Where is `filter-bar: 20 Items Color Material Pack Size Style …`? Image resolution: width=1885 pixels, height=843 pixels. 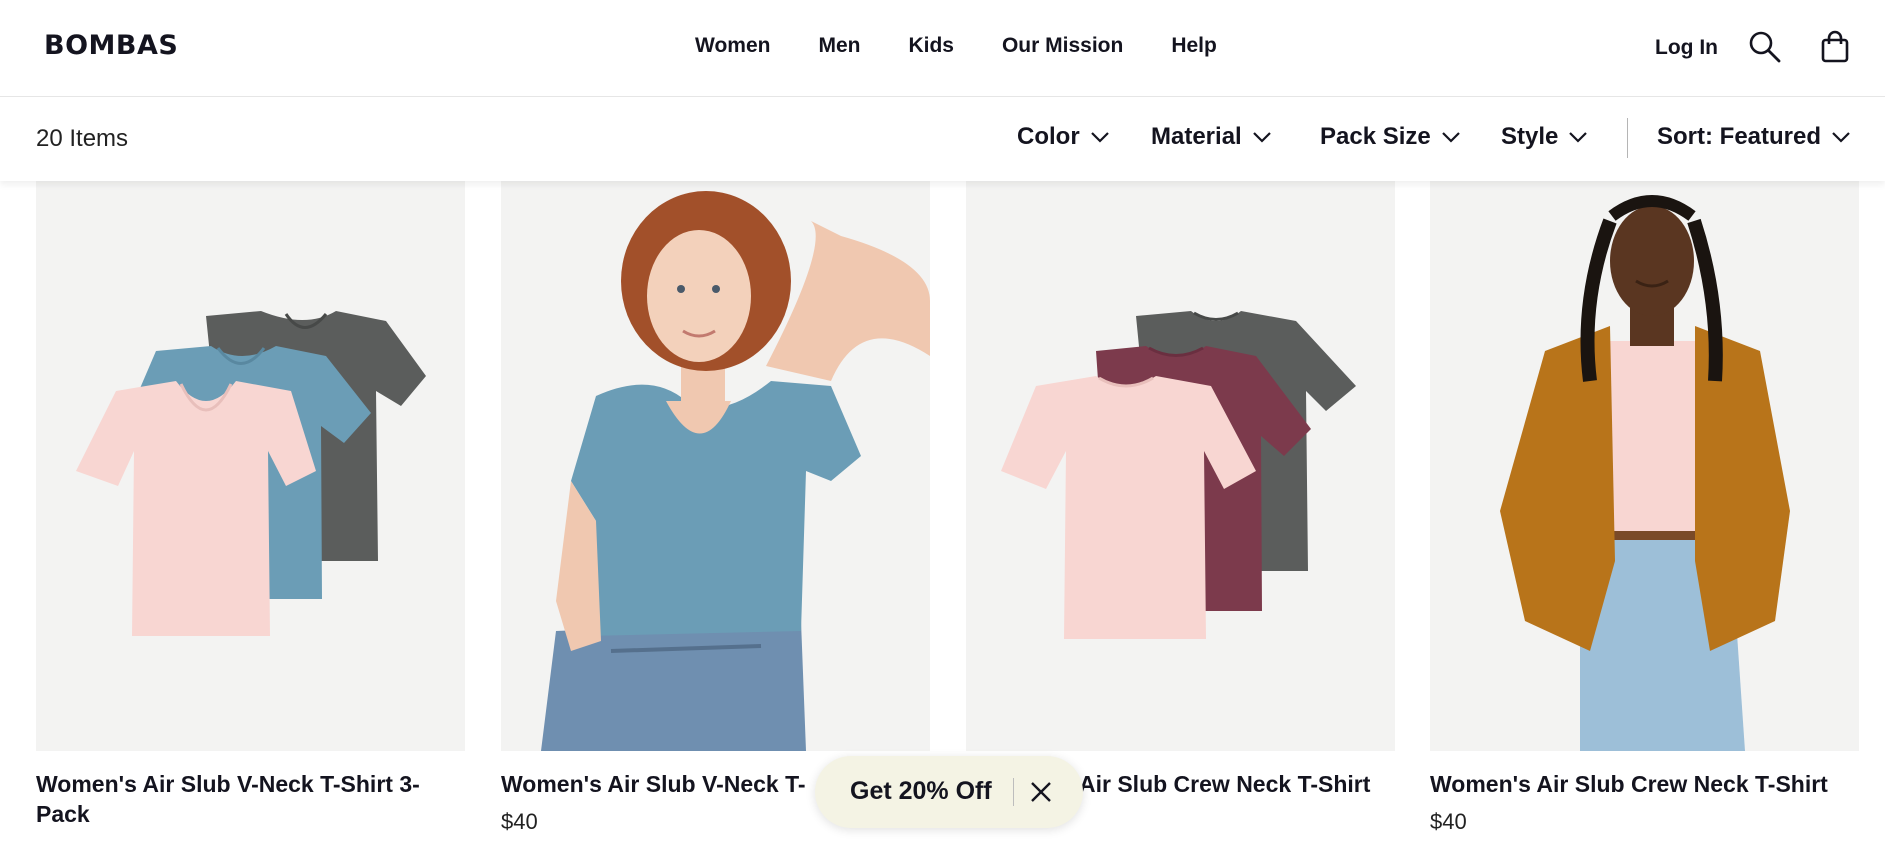
filter-bar: 20 Items Color Material Pack Size Style … is located at coordinates (942, 139).